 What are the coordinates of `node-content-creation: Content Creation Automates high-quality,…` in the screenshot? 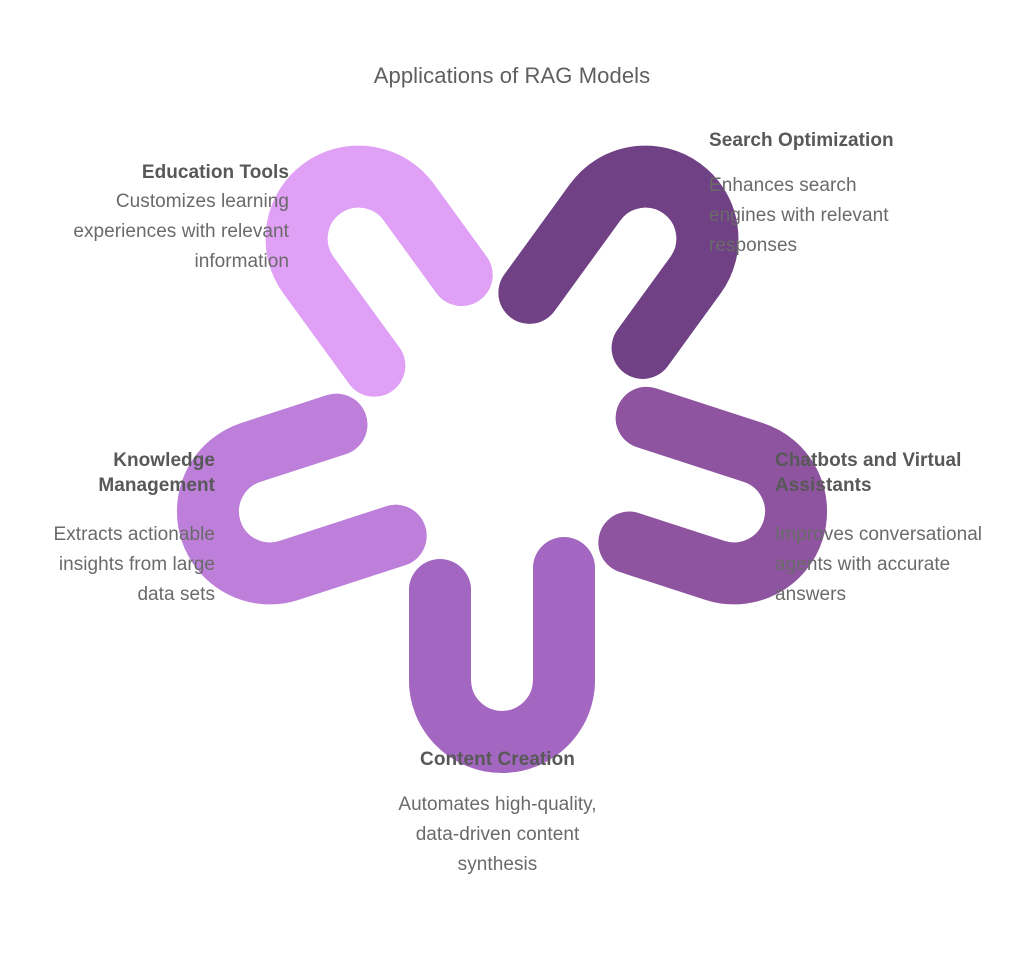 It's located at (497, 813).